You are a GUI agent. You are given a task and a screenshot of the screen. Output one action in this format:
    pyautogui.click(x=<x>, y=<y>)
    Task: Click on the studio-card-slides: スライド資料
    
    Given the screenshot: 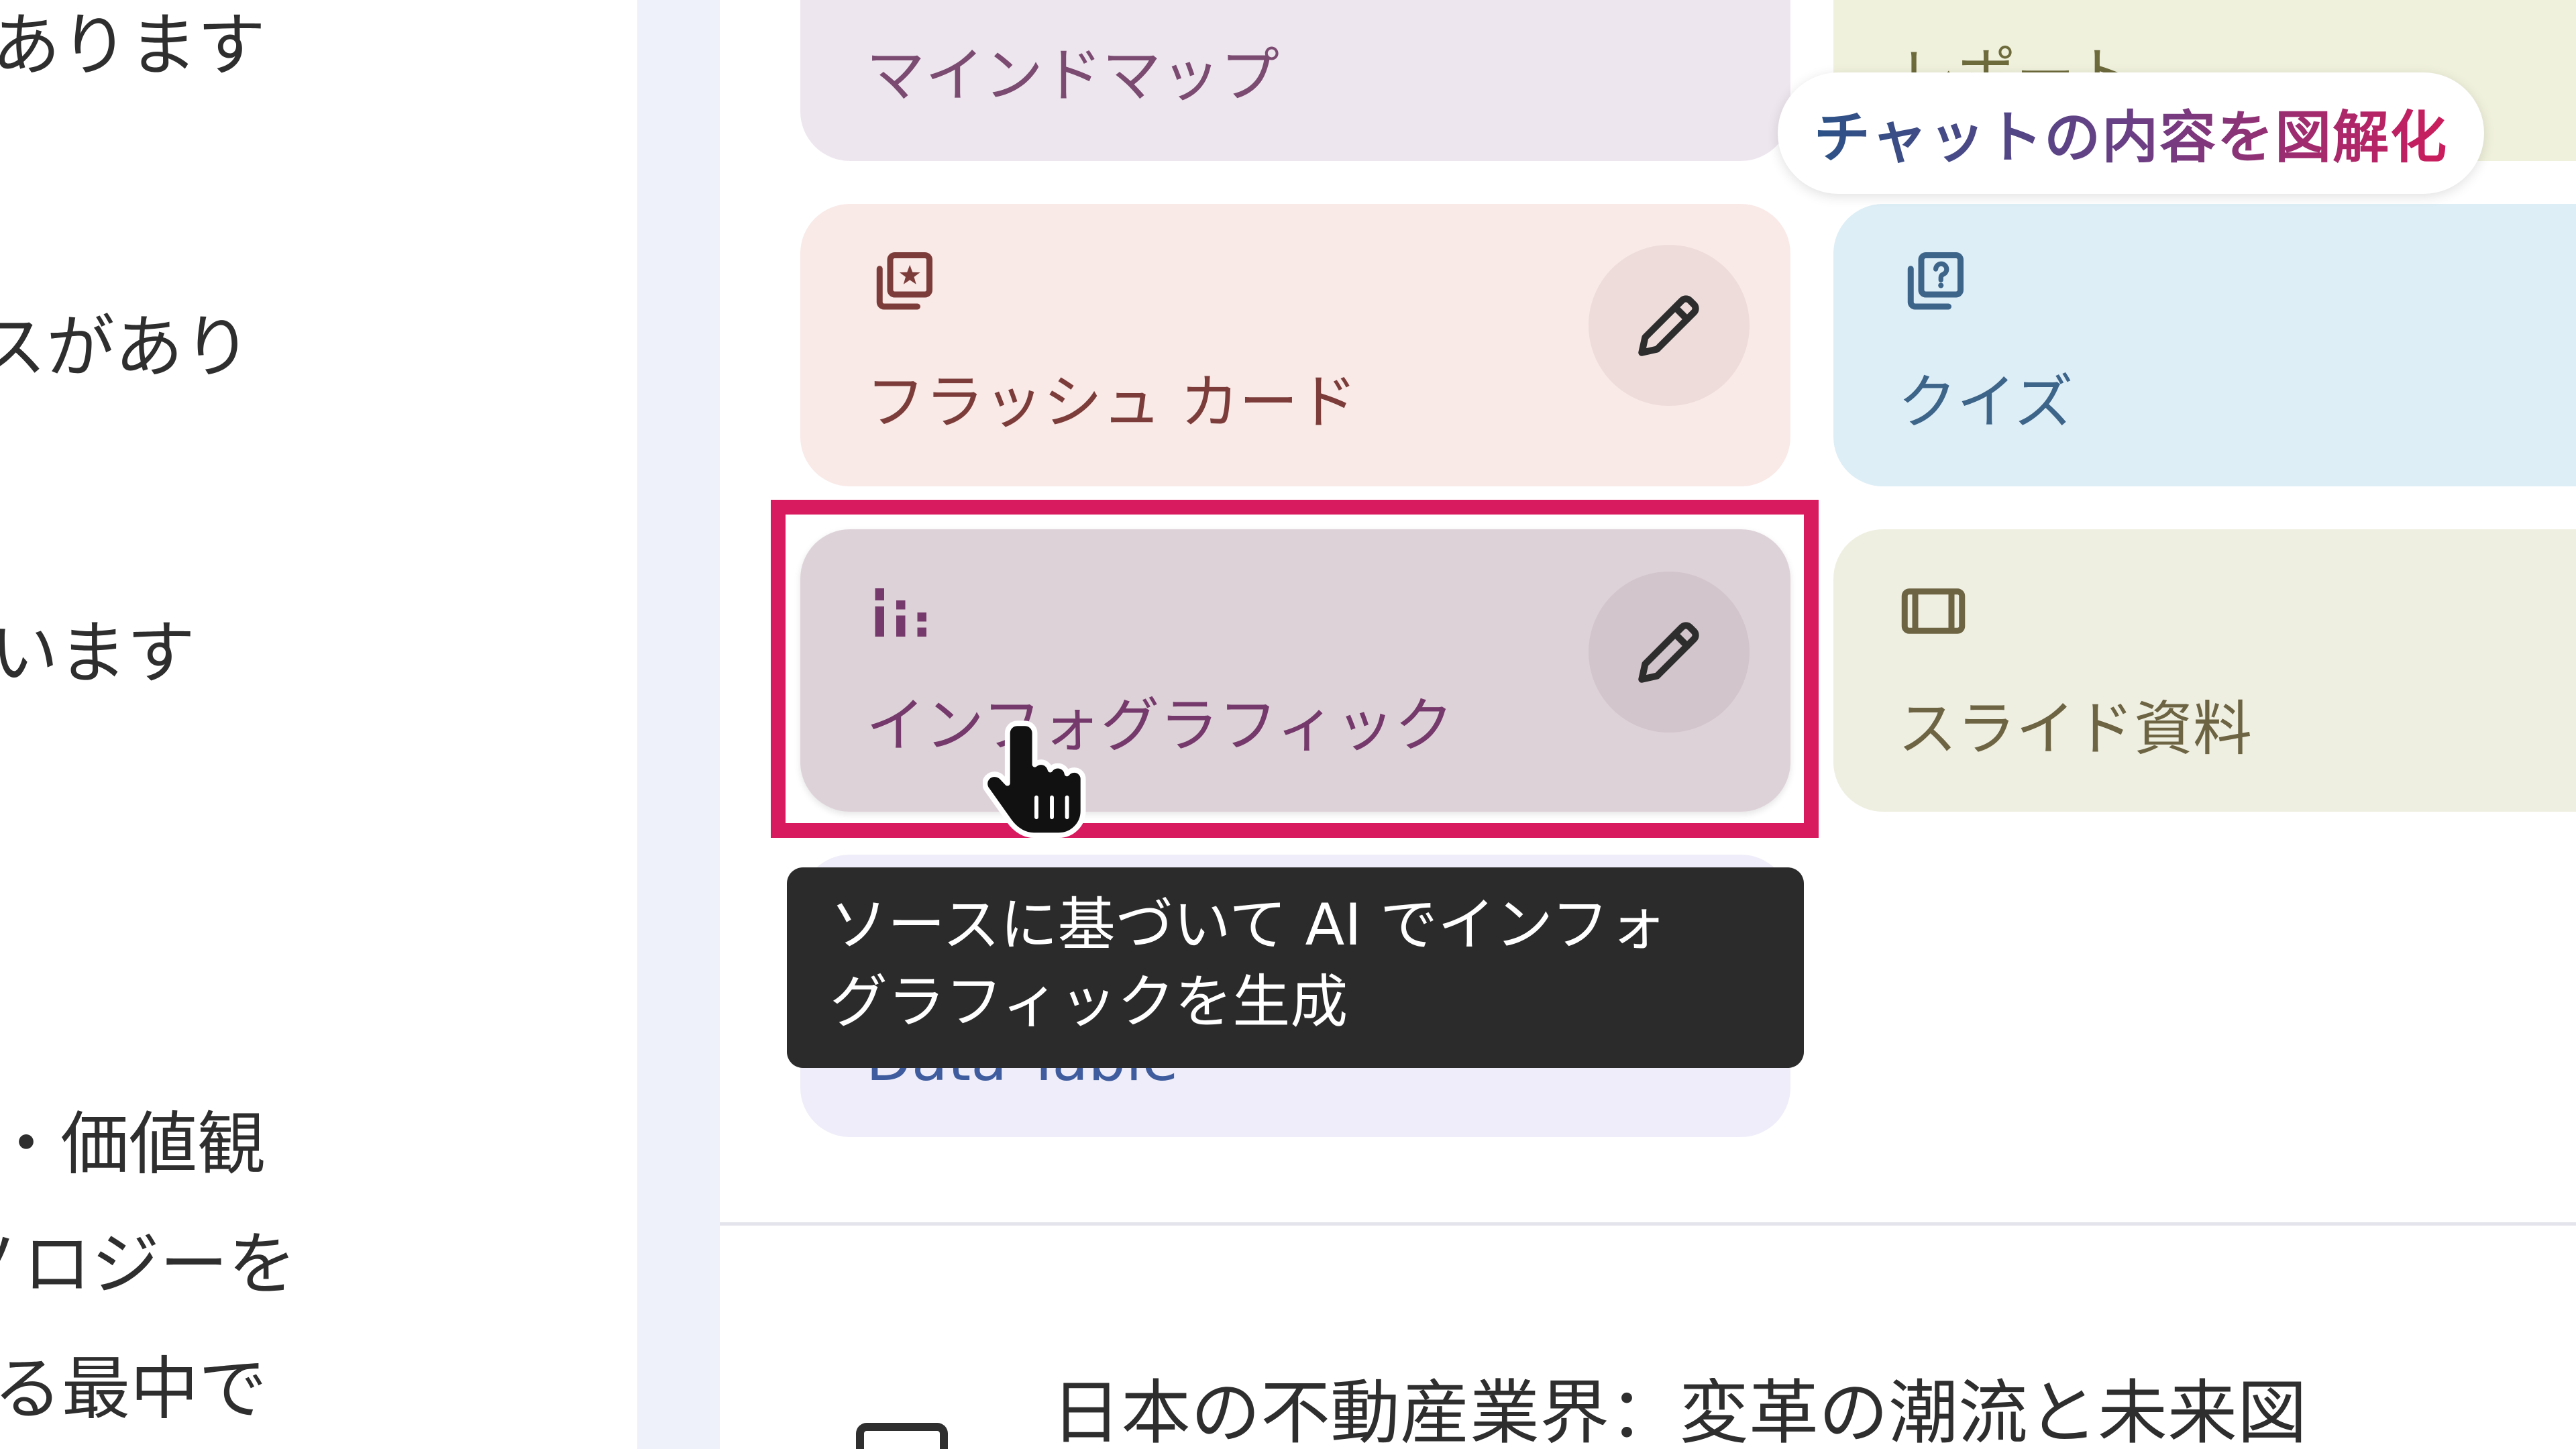 What is the action you would take?
    pyautogui.click(x=2204, y=670)
    